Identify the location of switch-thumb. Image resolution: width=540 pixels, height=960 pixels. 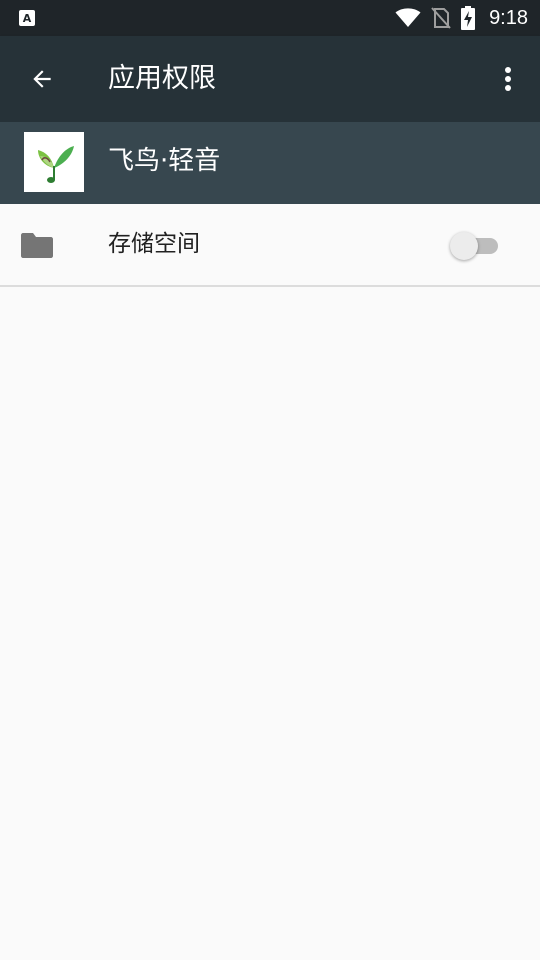
(464, 246).